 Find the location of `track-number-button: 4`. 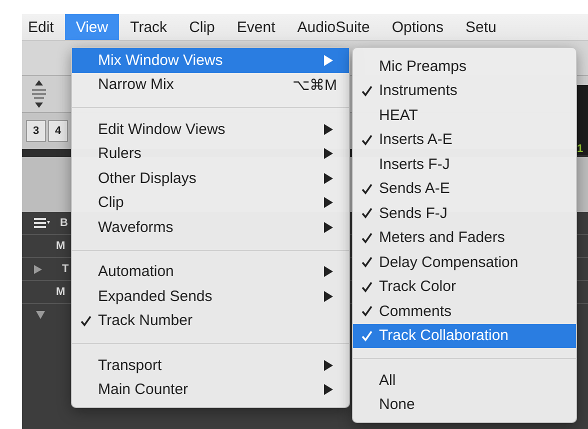

track-number-button: 4 is located at coordinates (58, 131).